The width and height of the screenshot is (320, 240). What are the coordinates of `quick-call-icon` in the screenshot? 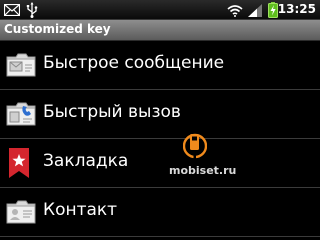 It's located at (21, 114).